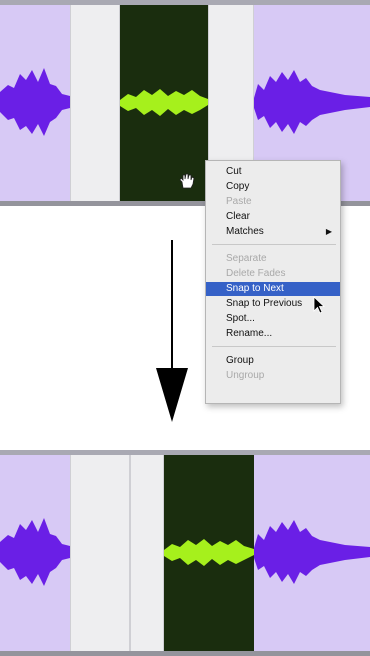  Describe the element at coordinates (172, 331) in the screenshot. I see `down-arrow-icon` at that location.